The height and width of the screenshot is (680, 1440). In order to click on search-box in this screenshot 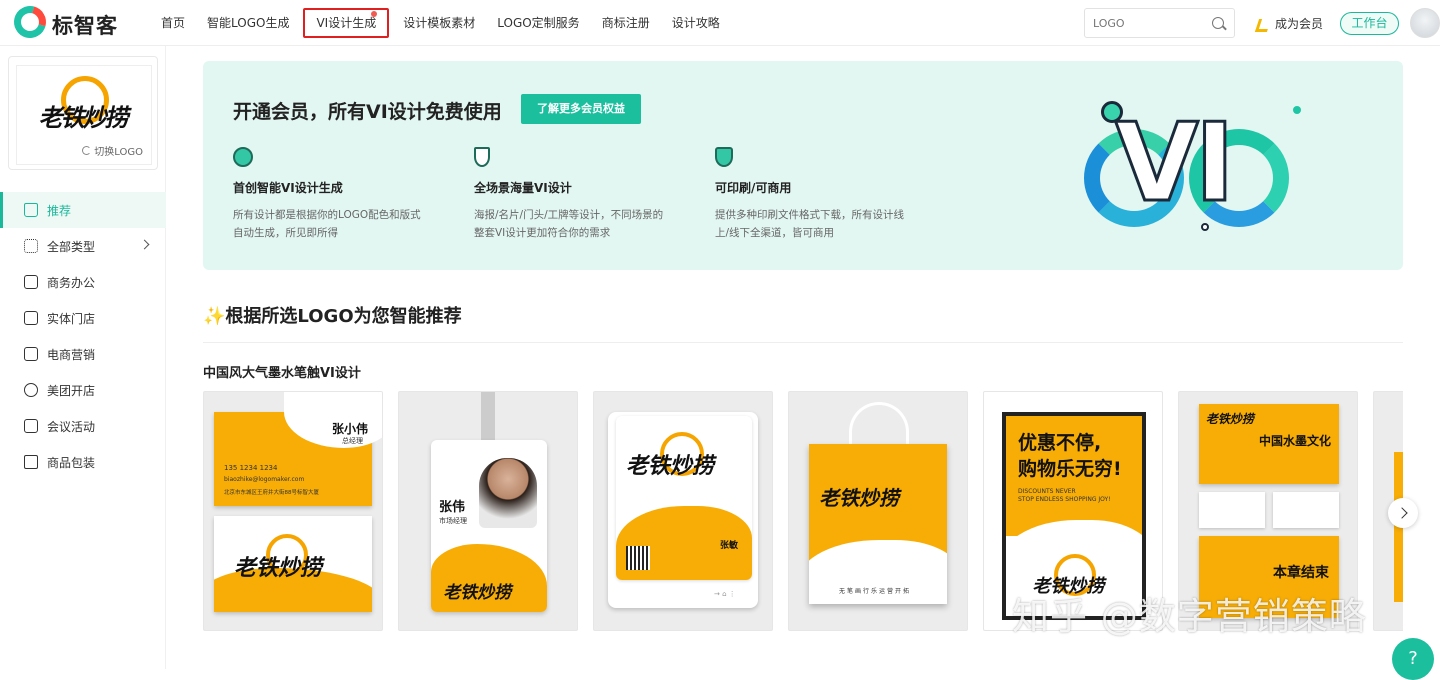, I will do `click(1159, 23)`.